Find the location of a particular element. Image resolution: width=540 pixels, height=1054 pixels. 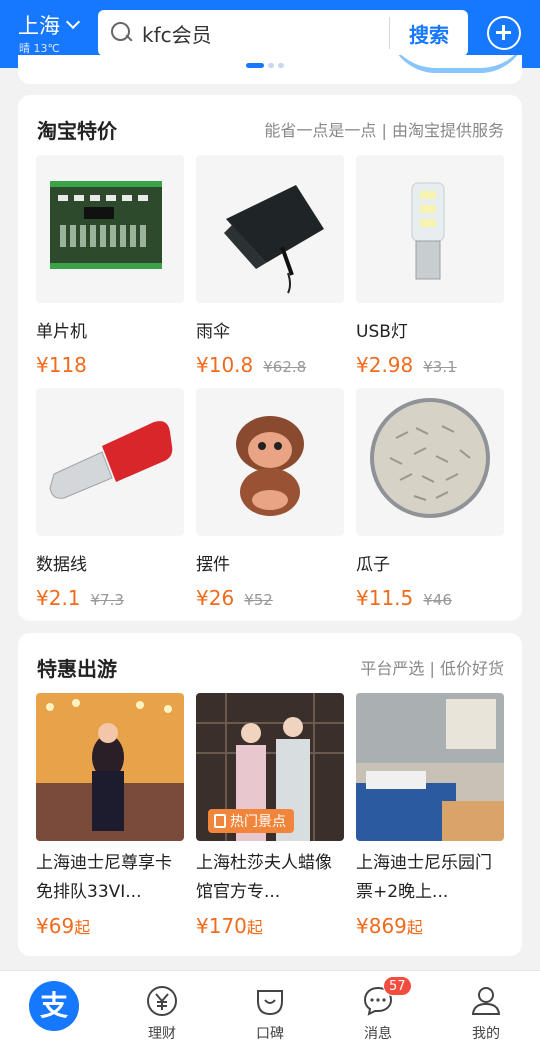

product-name: 雨伞 is located at coordinates (213, 332).